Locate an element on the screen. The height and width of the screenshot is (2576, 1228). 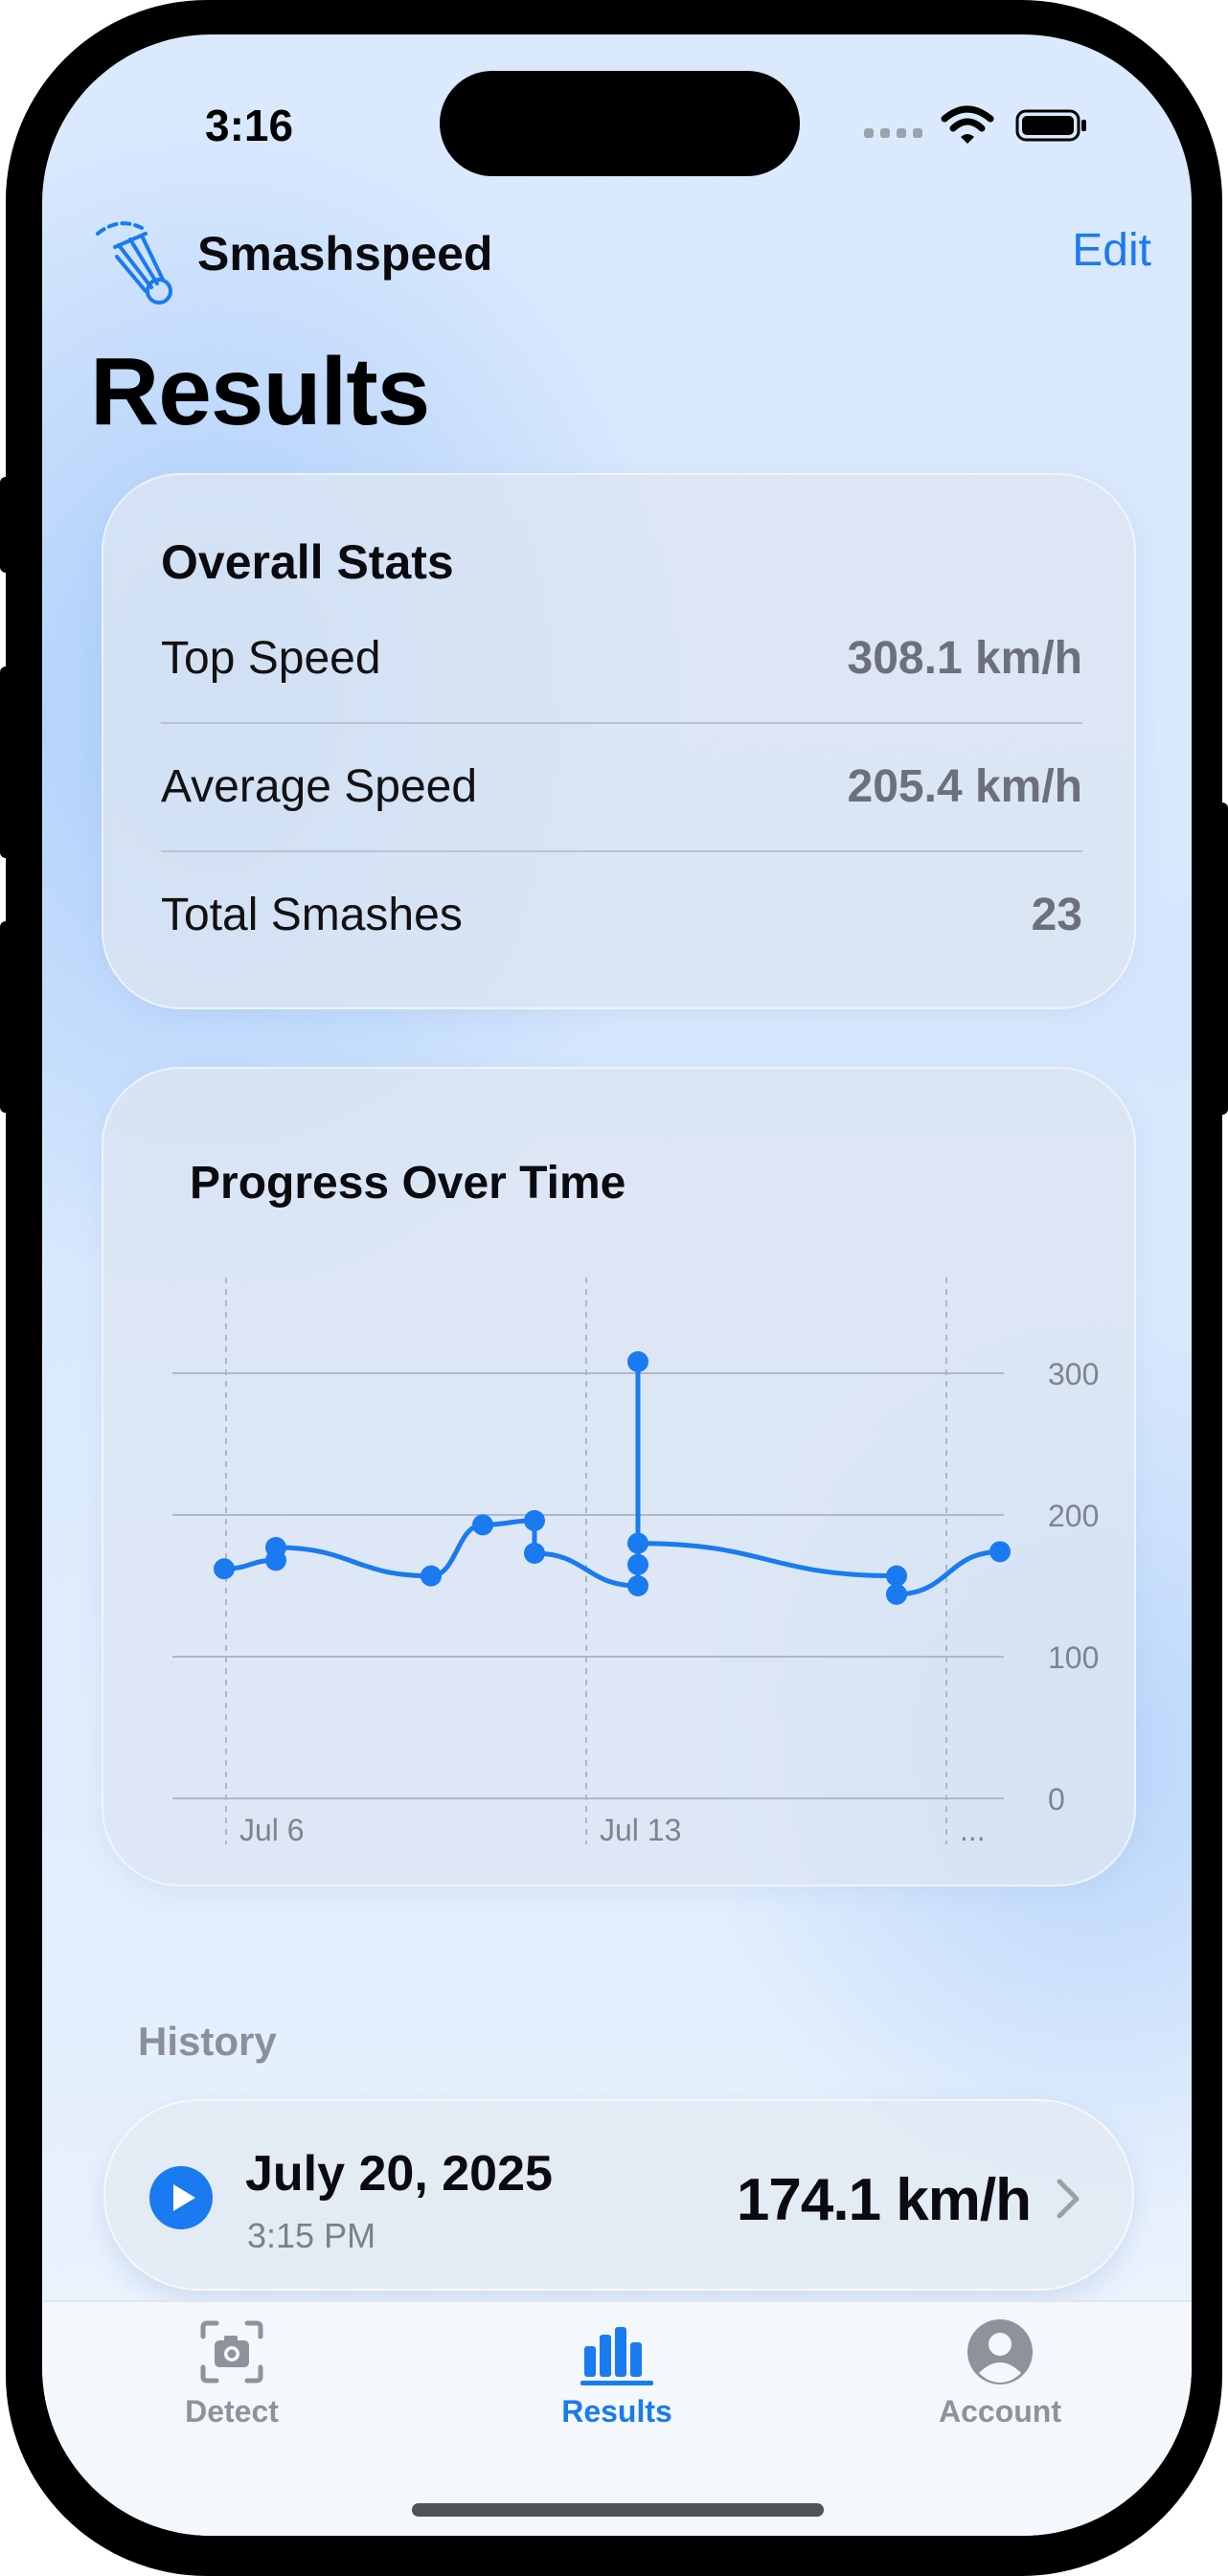
cellular-signal-icon is located at coordinates (893, 133).